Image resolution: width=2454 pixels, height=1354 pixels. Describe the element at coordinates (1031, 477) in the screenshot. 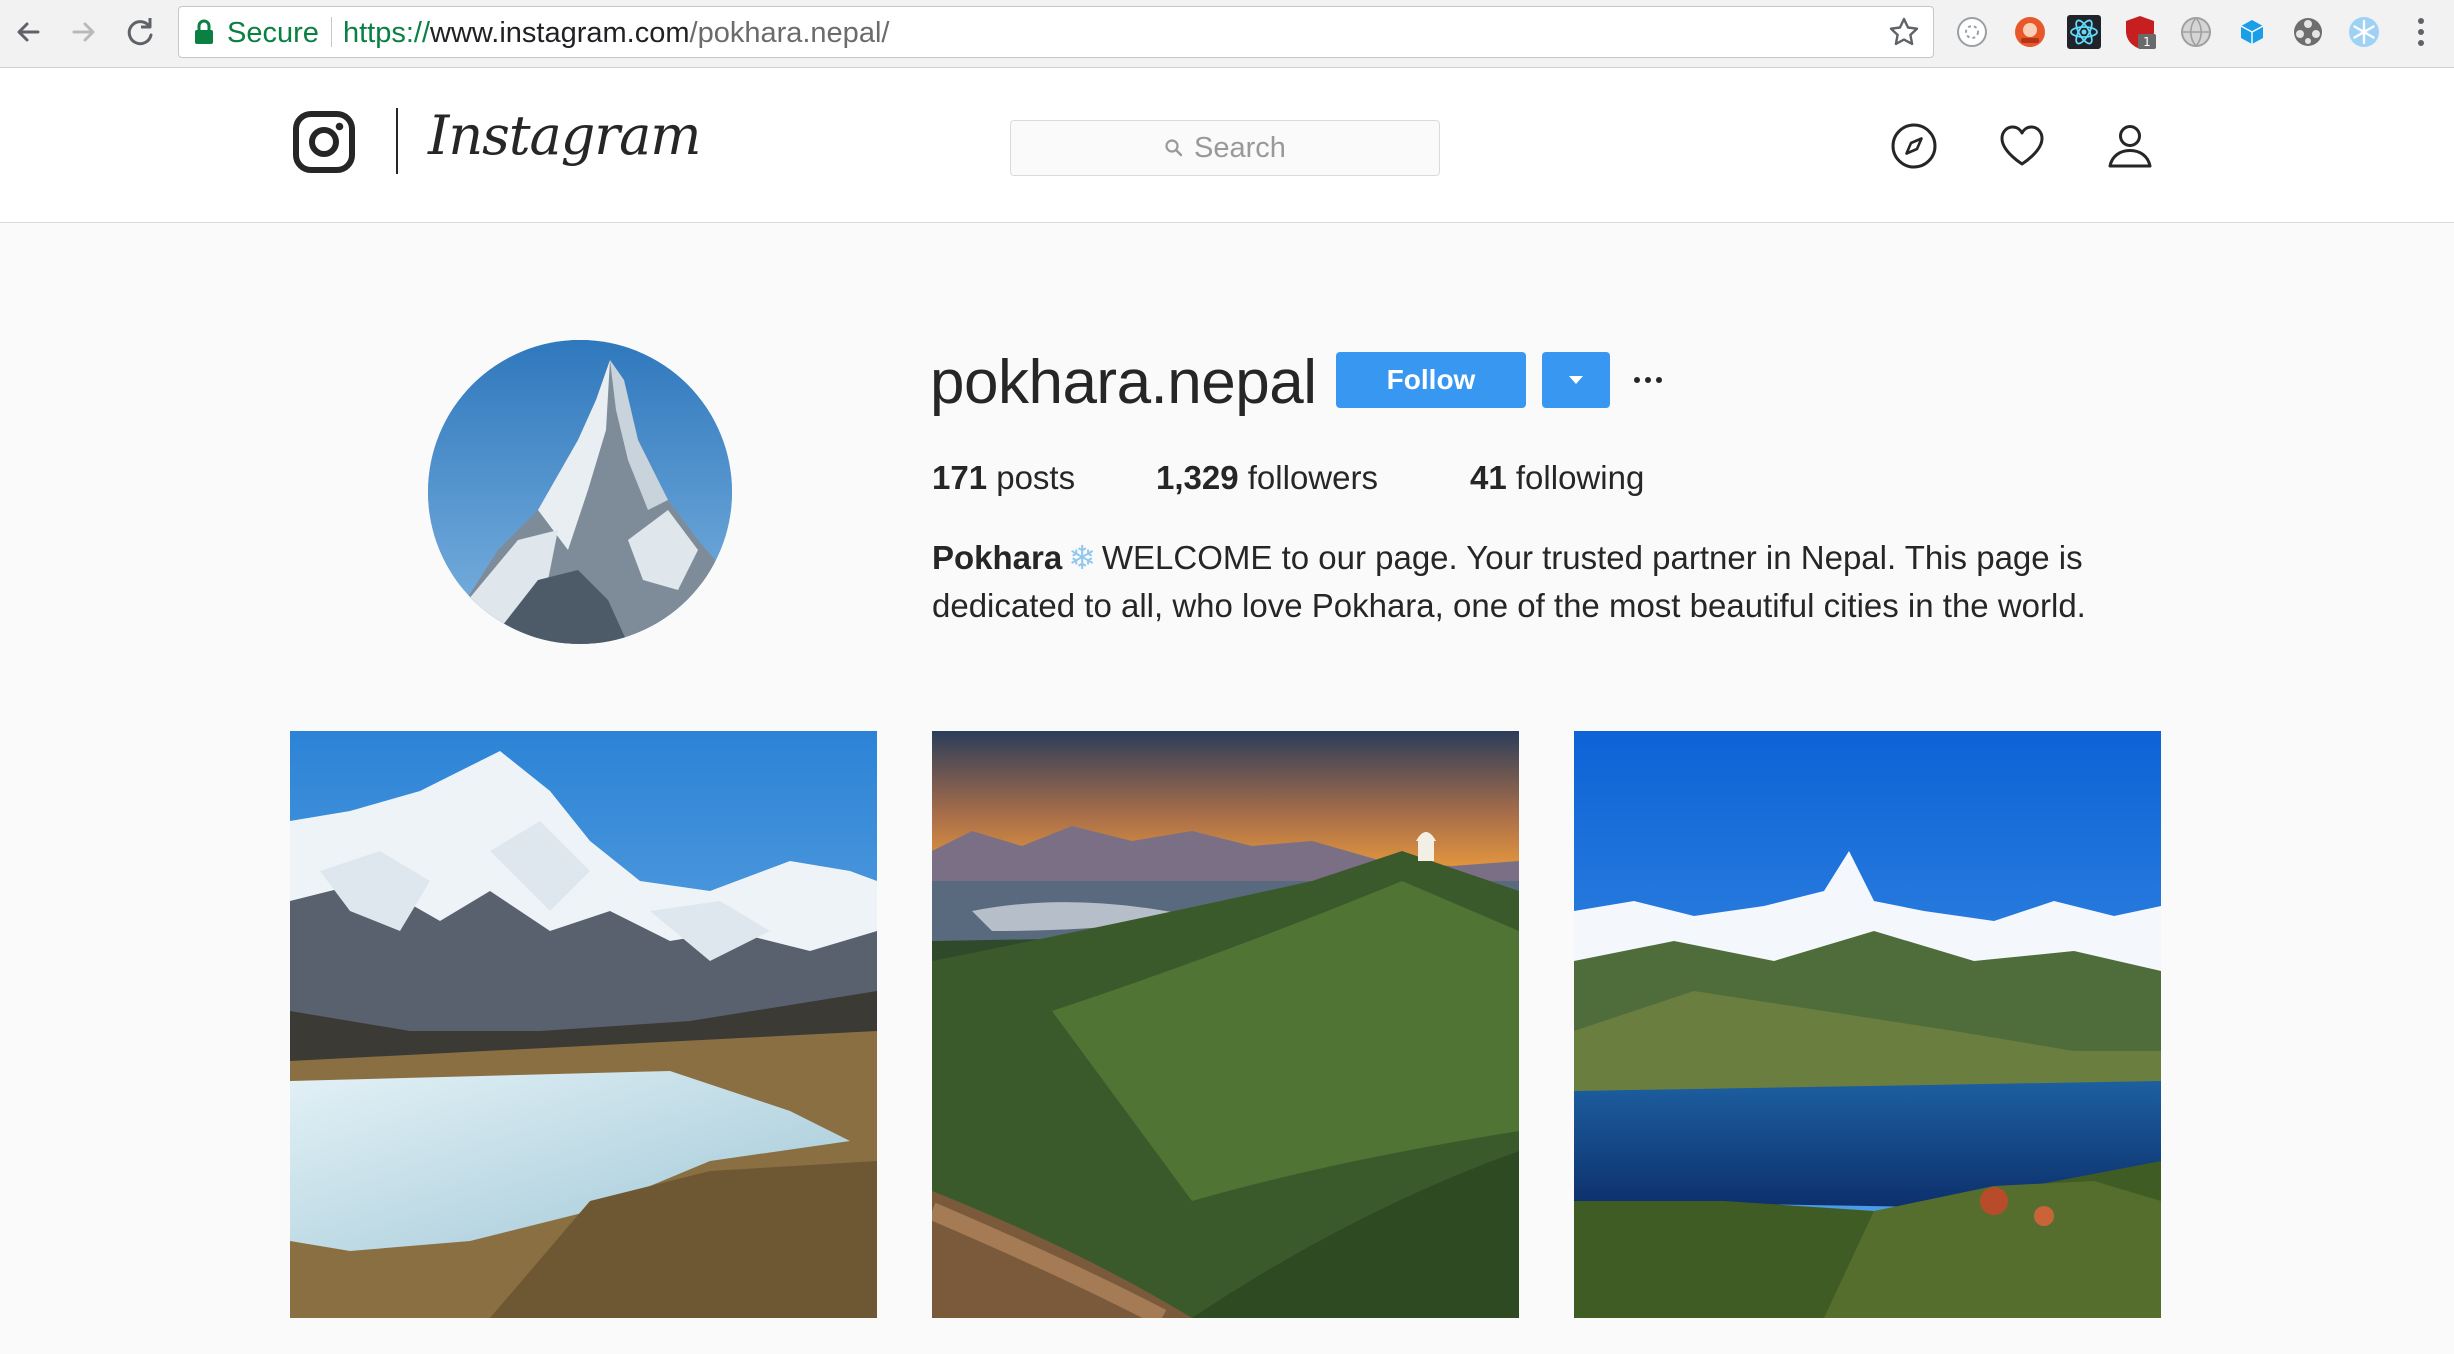

I see `posts-label: posts` at that location.